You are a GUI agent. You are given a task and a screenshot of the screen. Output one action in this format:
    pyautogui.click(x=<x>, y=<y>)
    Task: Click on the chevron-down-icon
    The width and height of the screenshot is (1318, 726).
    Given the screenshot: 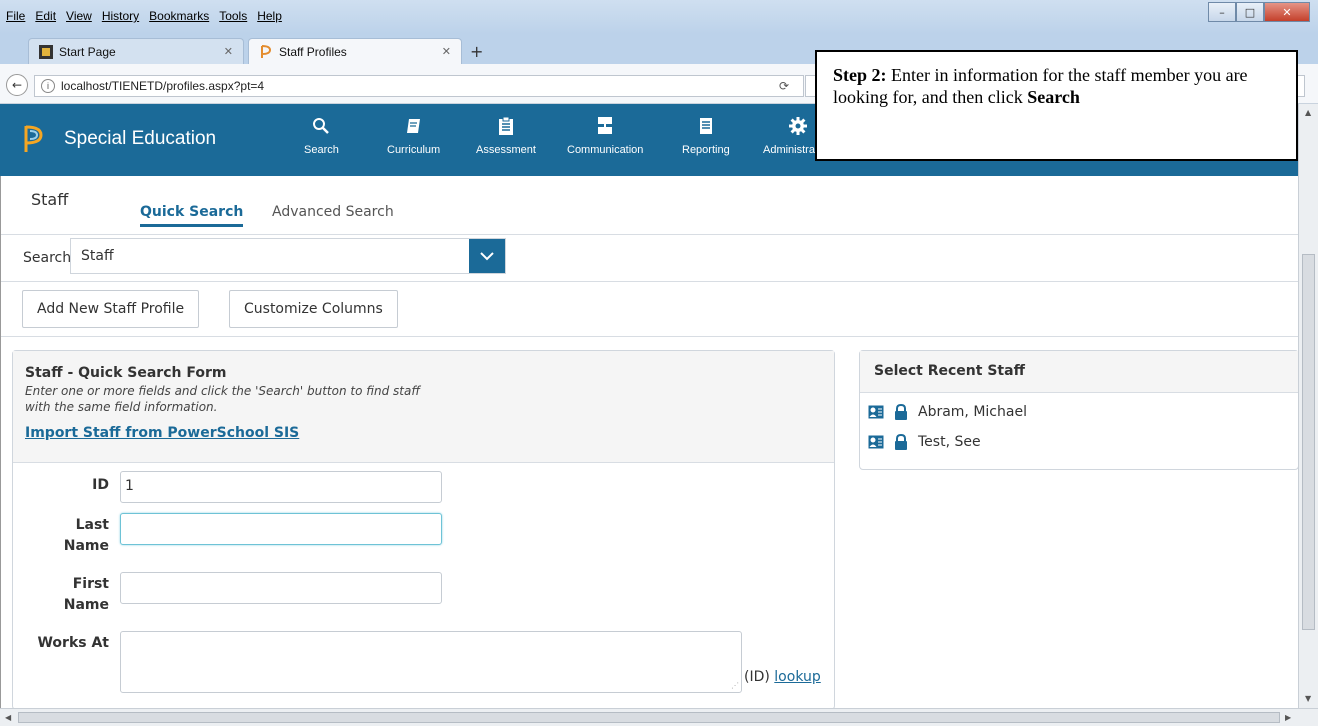 What is the action you would take?
    pyautogui.click(x=487, y=256)
    